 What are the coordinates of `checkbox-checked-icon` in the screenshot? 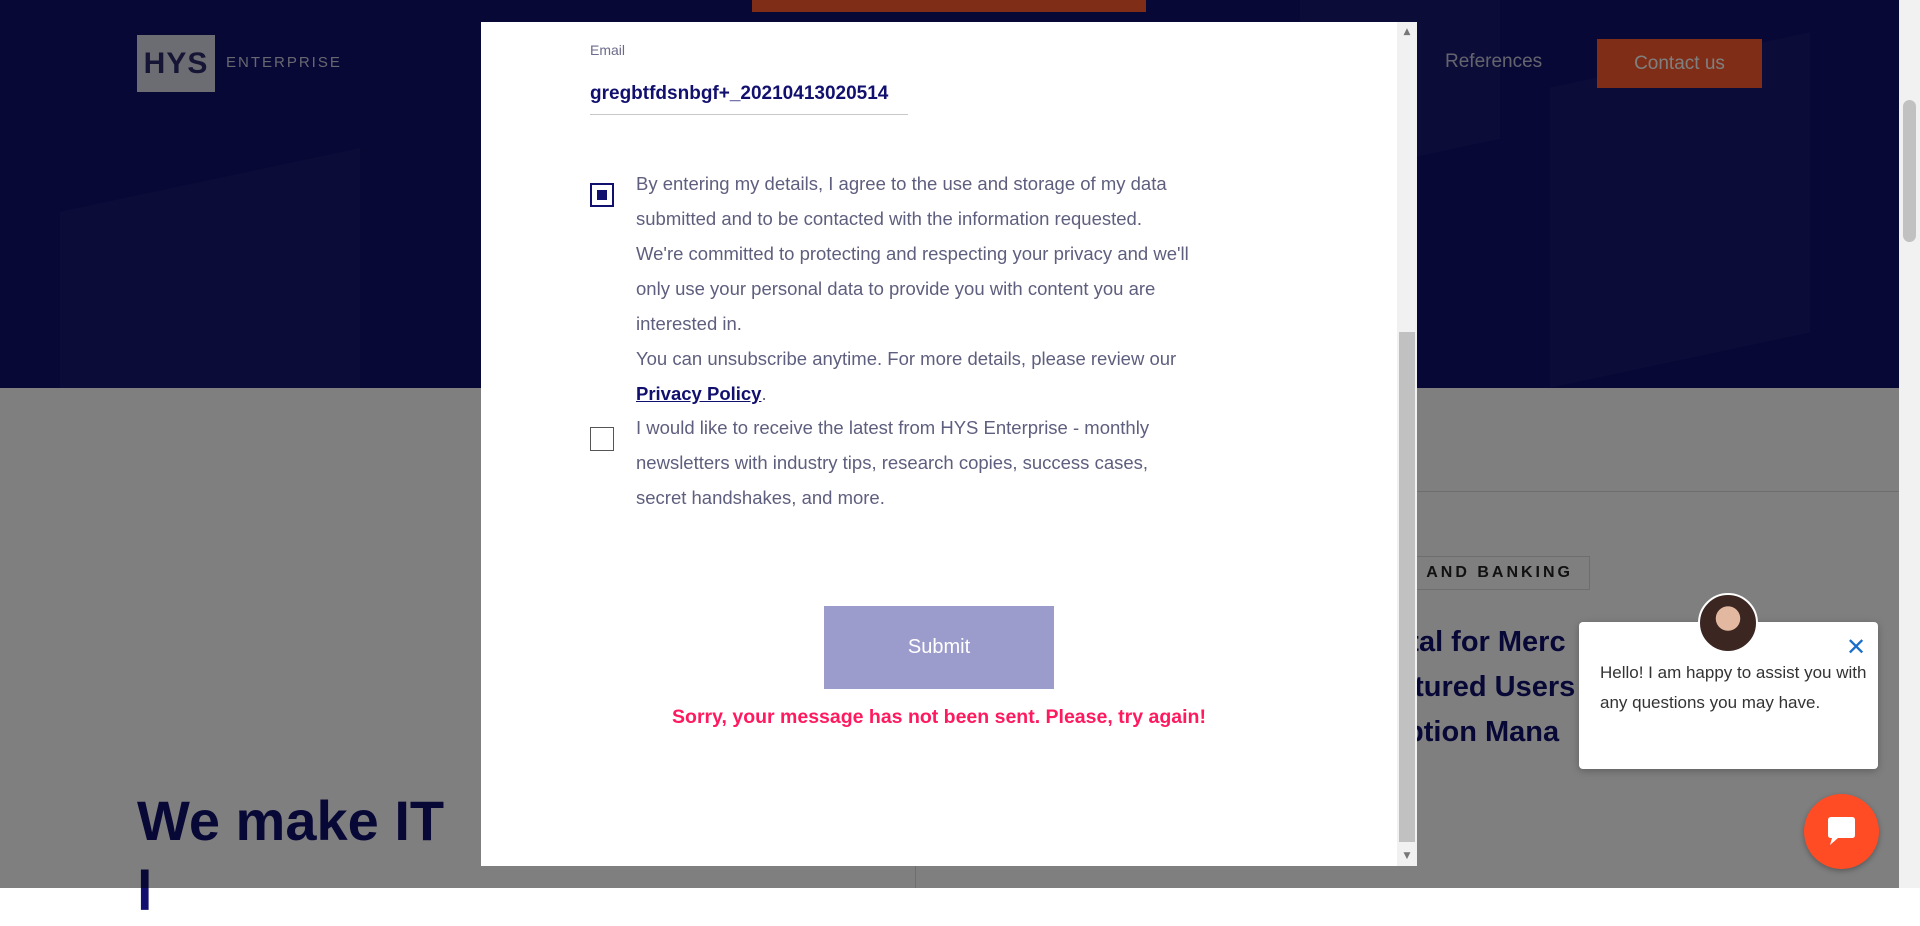 It's located at (602, 195).